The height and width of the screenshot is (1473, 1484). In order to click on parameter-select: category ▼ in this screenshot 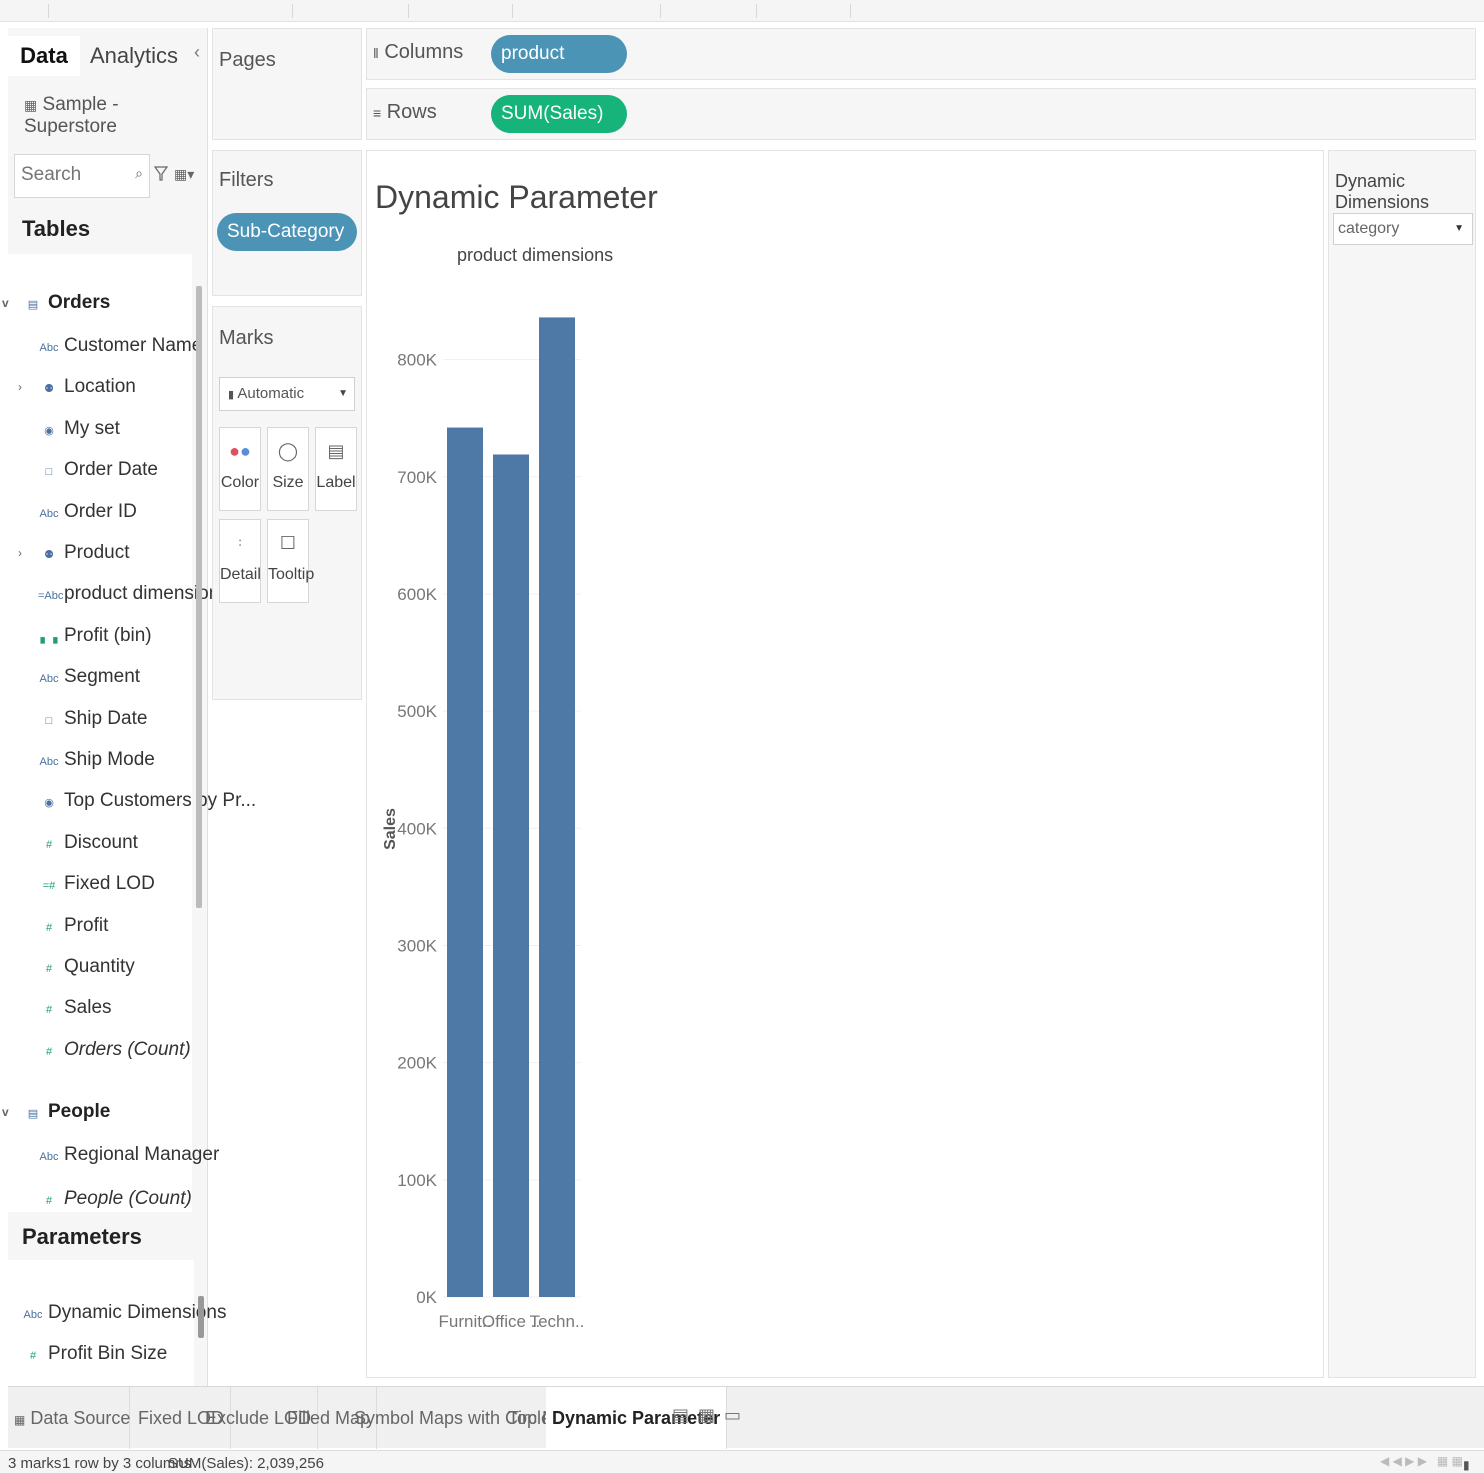, I will do `click(1403, 229)`.